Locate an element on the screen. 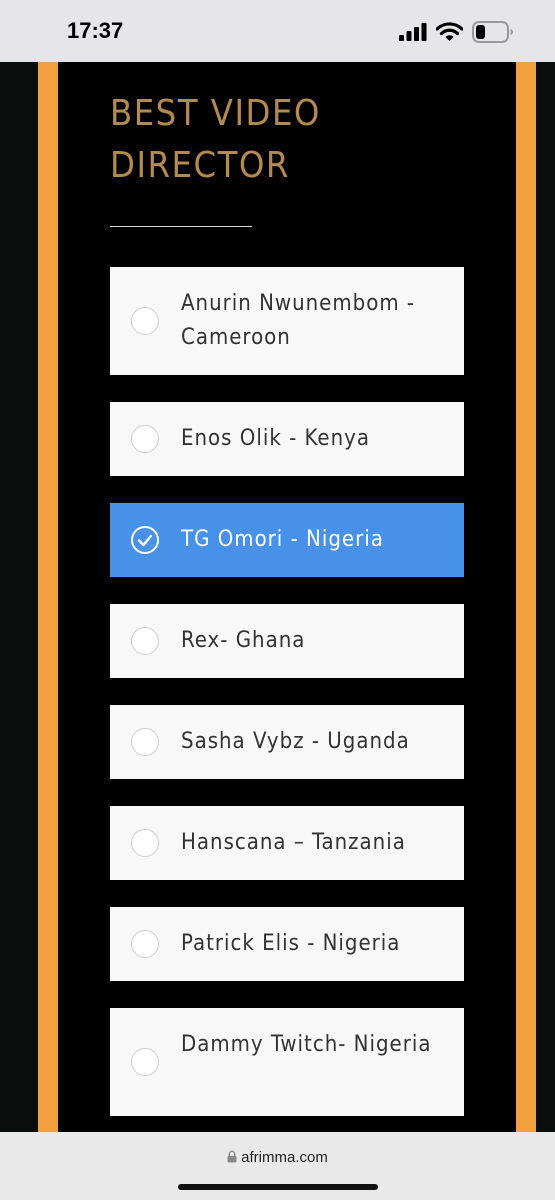  nominee-label: Enos Olik - Kenya is located at coordinates (275, 438).